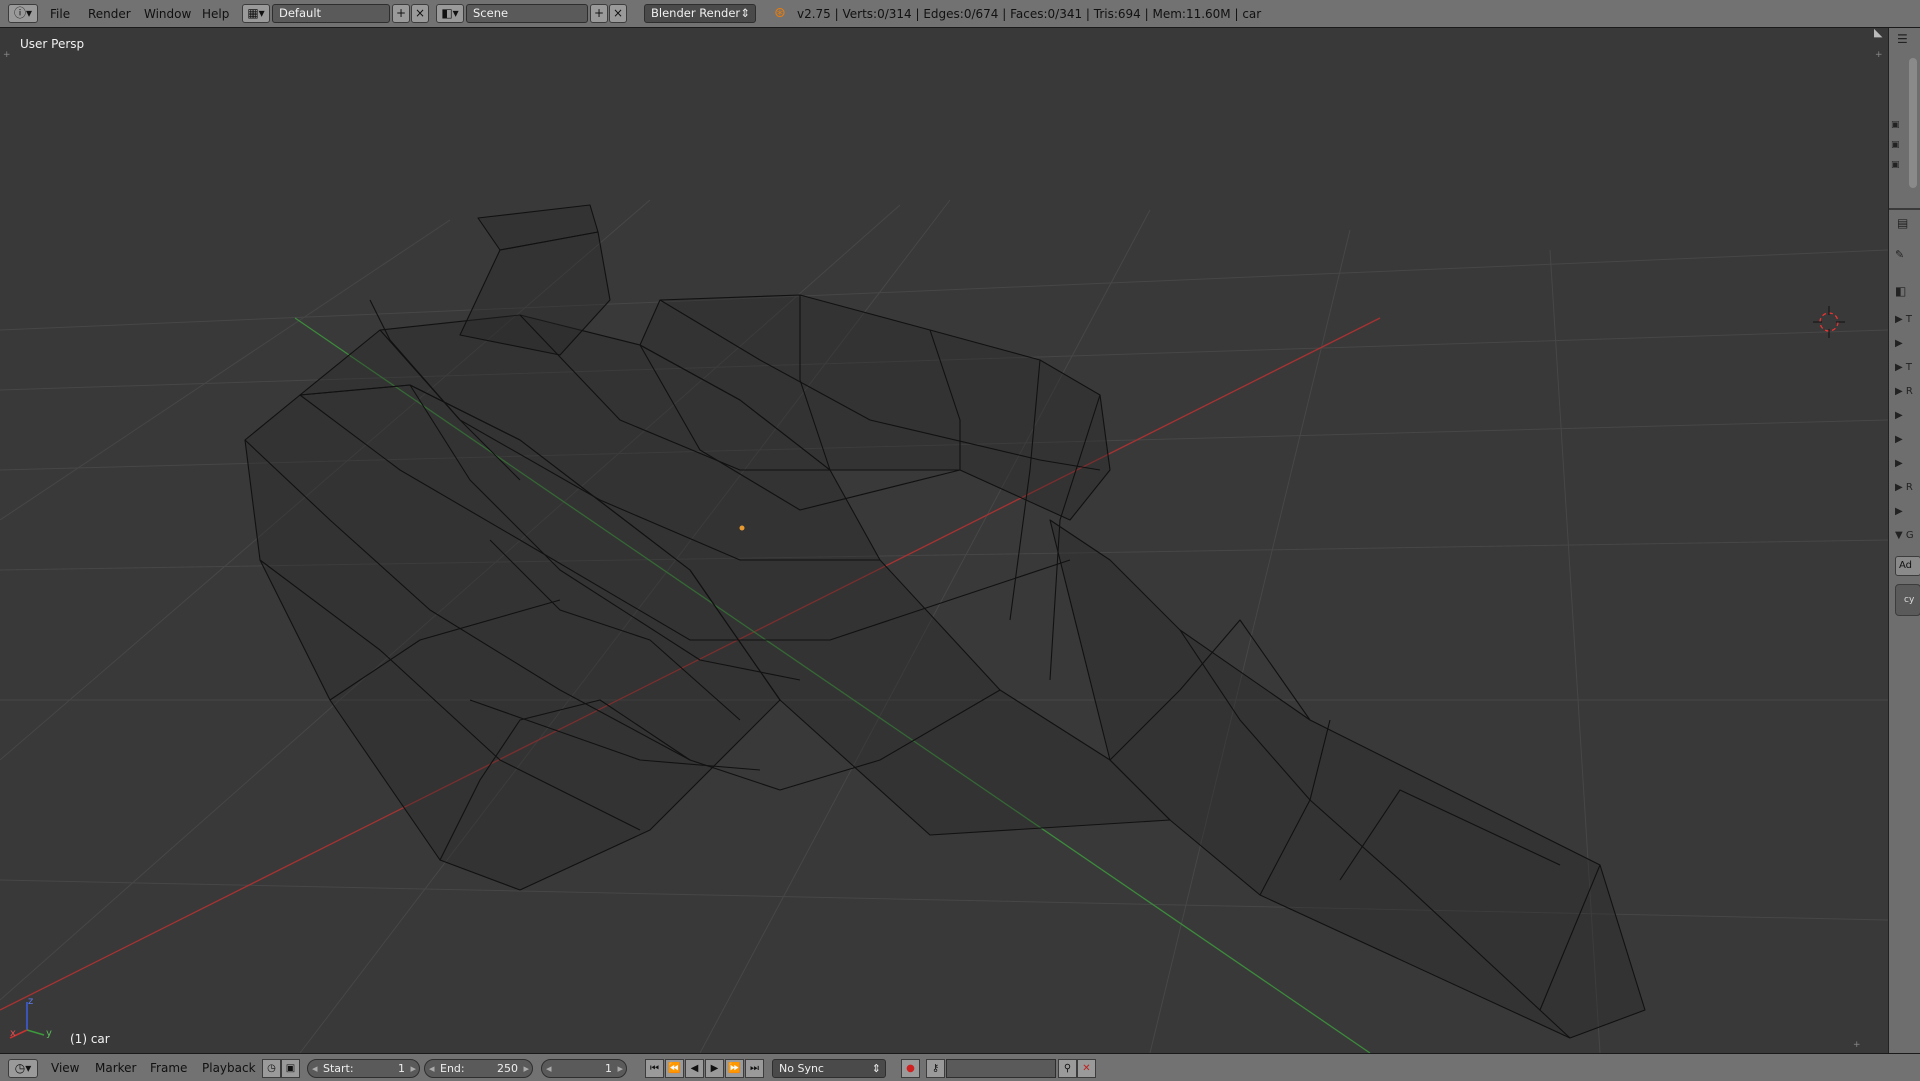 This screenshot has width=1920, height=1081. What do you see at coordinates (584, 1068) in the screenshot?
I see `current-frame-field: ◂ 1 ▸` at bounding box center [584, 1068].